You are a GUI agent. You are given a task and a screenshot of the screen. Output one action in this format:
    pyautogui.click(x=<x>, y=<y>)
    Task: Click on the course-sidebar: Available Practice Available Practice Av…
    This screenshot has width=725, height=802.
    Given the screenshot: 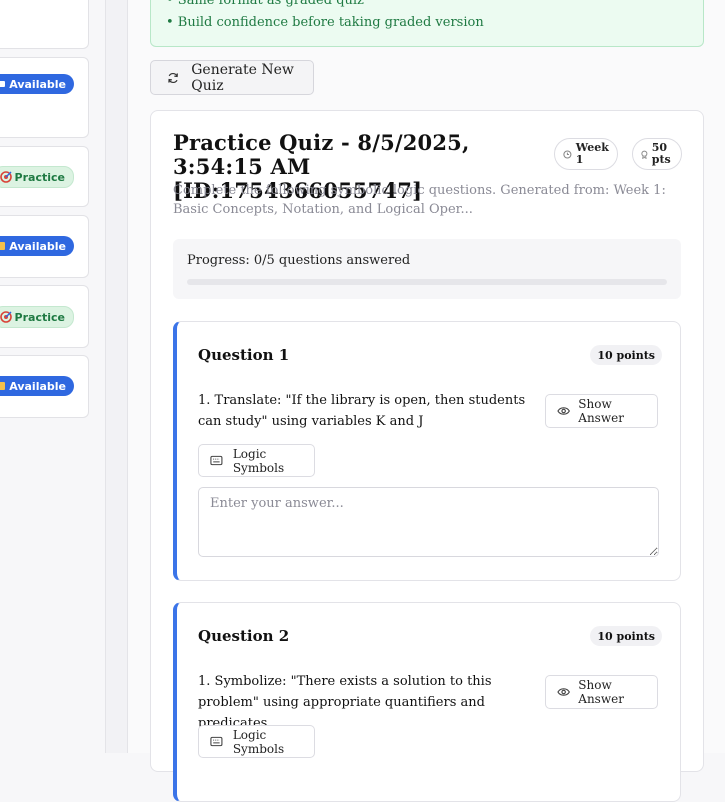 What is the action you would take?
    pyautogui.click(x=53, y=376)
    